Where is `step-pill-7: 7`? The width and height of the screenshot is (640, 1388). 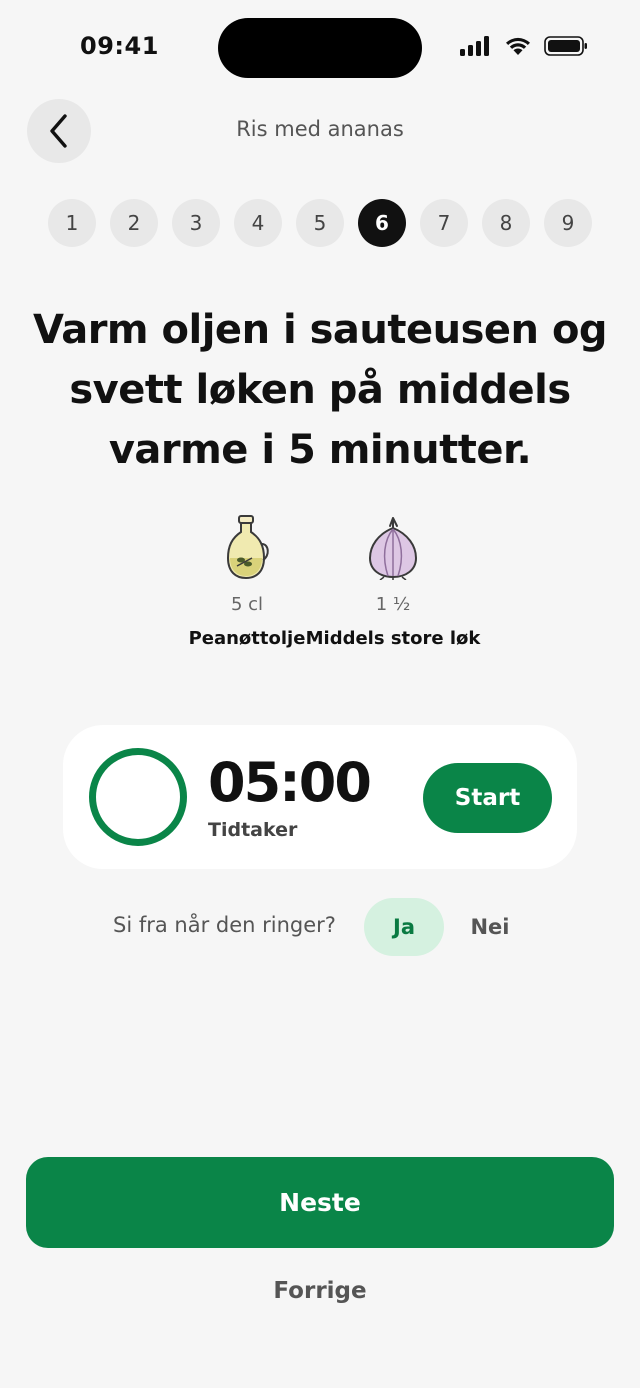
step-pill-7: 7 is located at coordinates (444, 223).